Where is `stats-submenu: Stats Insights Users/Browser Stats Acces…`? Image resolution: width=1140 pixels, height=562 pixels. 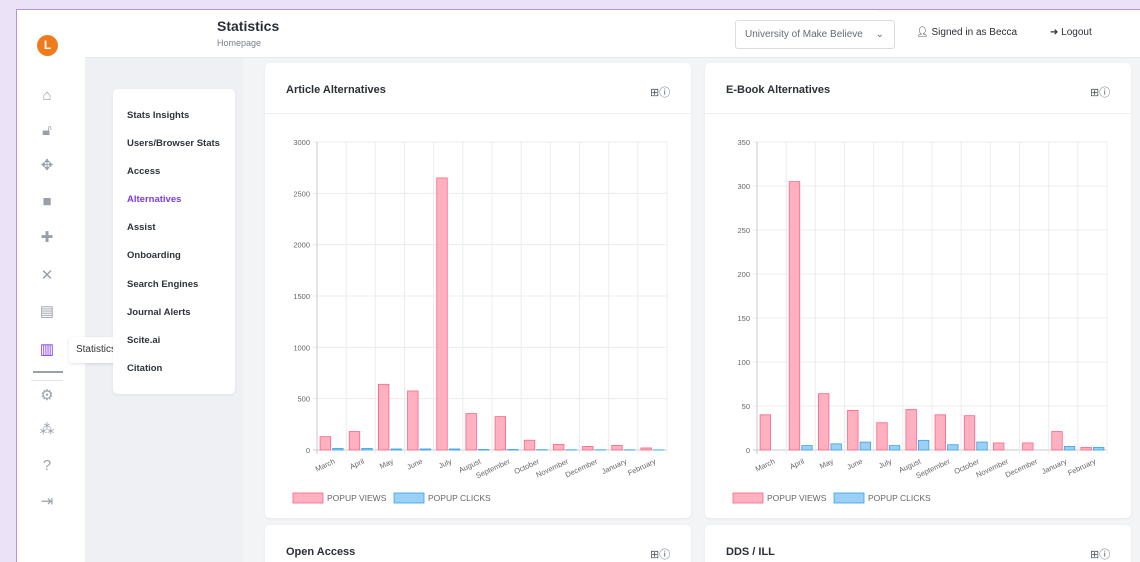
stats-submenu: Stats Insights Users/Browser Stats Acces… is located at coordinates (174, 241).